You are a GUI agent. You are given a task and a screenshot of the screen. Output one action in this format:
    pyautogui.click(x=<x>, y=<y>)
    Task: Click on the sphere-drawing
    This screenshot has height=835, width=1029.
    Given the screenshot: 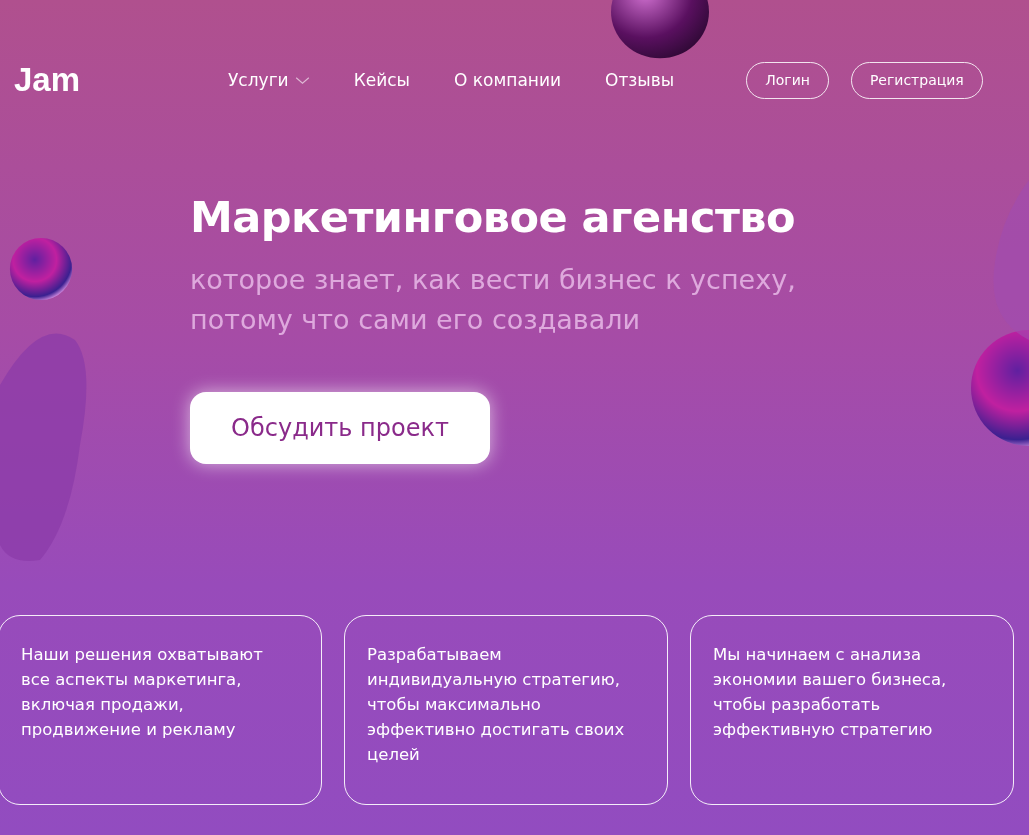 What is the action you would take?
    pyautogui.click(x=41, y=269)
    